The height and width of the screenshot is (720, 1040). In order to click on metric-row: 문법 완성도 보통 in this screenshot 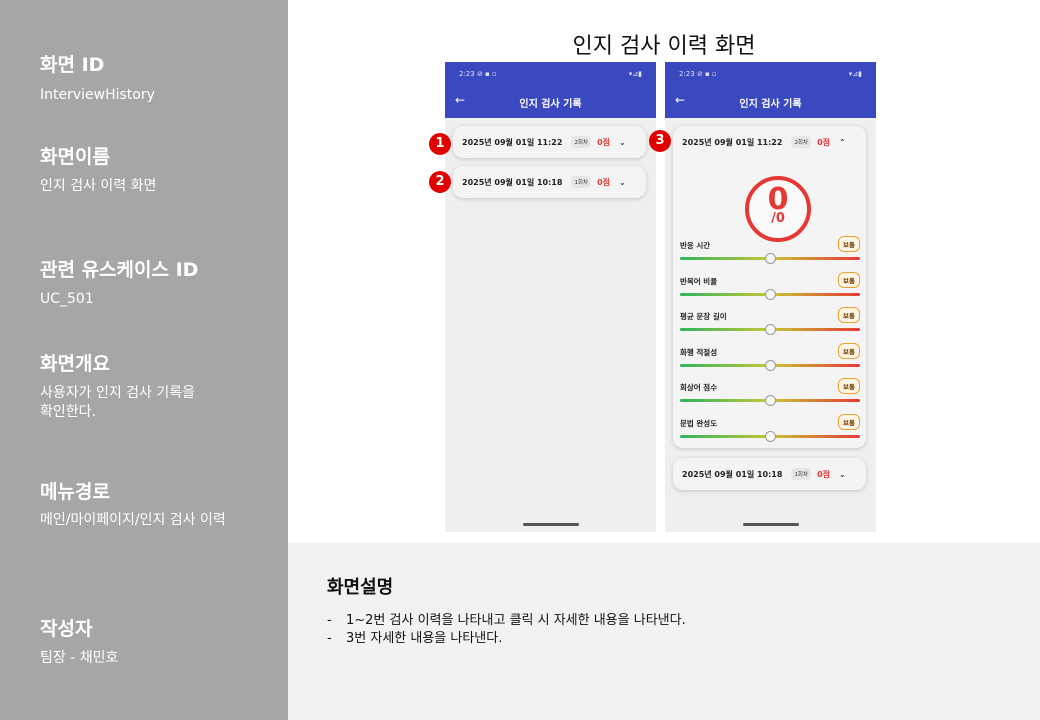, I will do `click(770, 432)`.